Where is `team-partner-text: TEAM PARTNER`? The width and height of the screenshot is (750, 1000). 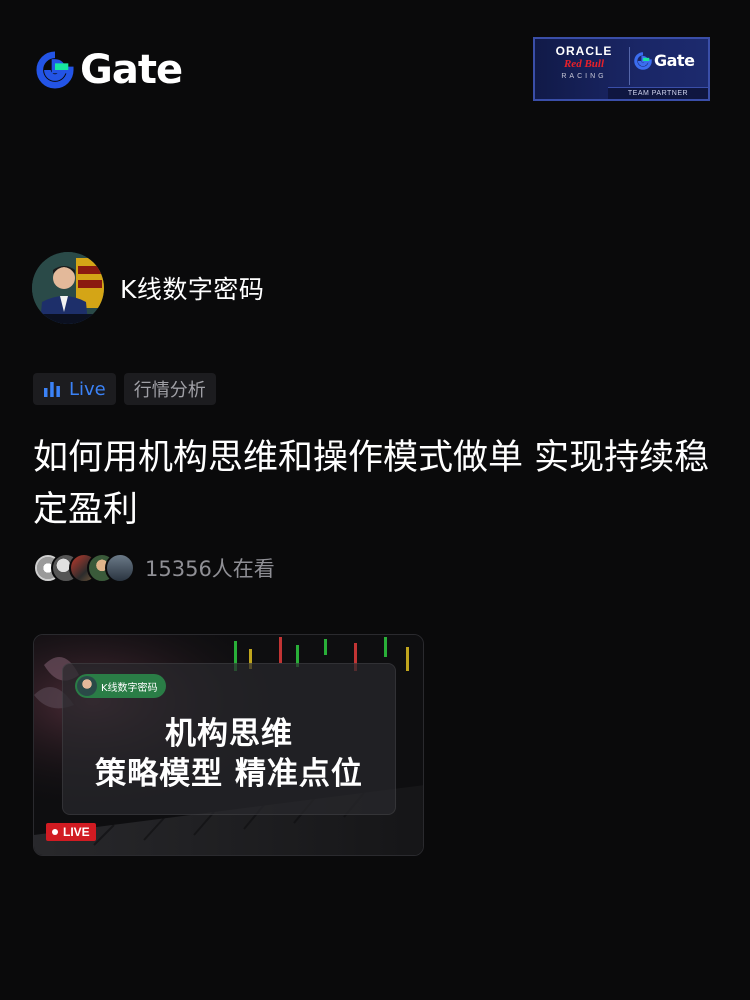
team-partner-text: TEAM PARTNER is located at coordinates (658, 93).